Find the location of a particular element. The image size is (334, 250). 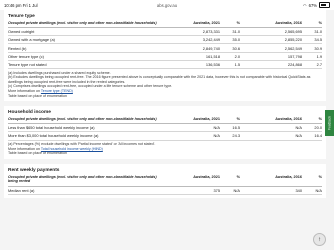

row-label: Tenure type not stated is located at coordinates (27, 64).